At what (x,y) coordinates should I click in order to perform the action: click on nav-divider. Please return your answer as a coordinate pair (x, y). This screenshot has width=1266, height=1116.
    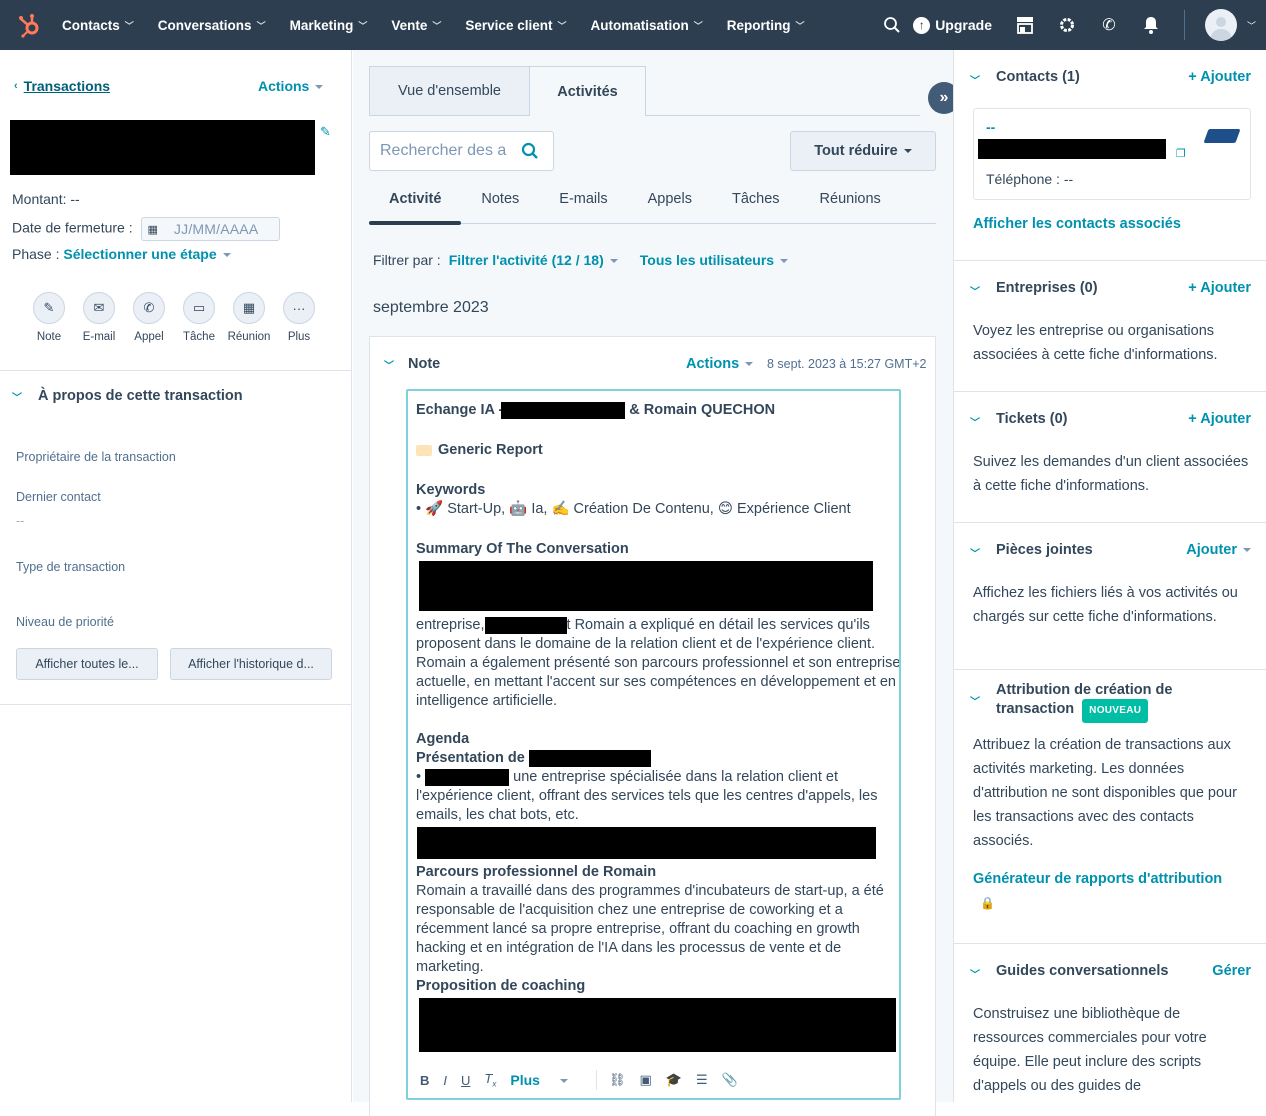
    Looking at the image, I should click on (1184, 25).